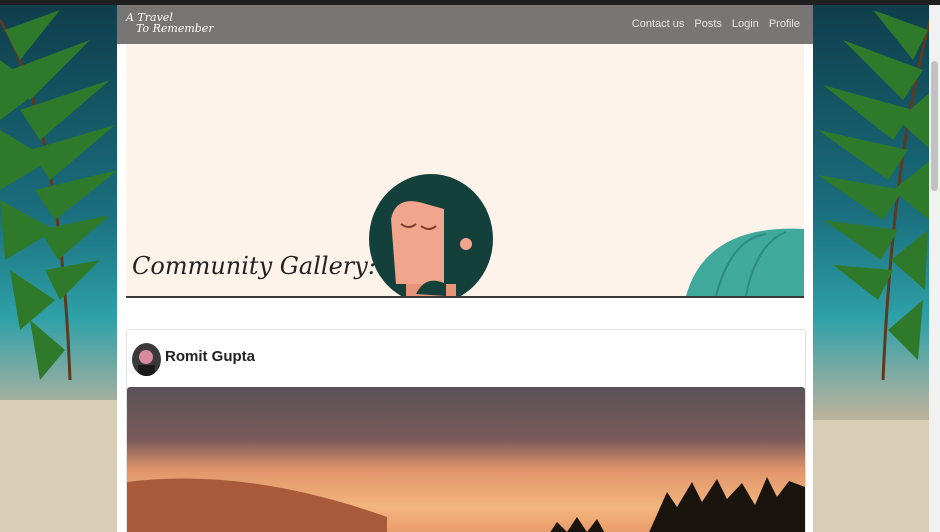  Describe the element at coordinates (210, 356) in the screenshot. I see `post-author-name: Romit Gupta` at that location.